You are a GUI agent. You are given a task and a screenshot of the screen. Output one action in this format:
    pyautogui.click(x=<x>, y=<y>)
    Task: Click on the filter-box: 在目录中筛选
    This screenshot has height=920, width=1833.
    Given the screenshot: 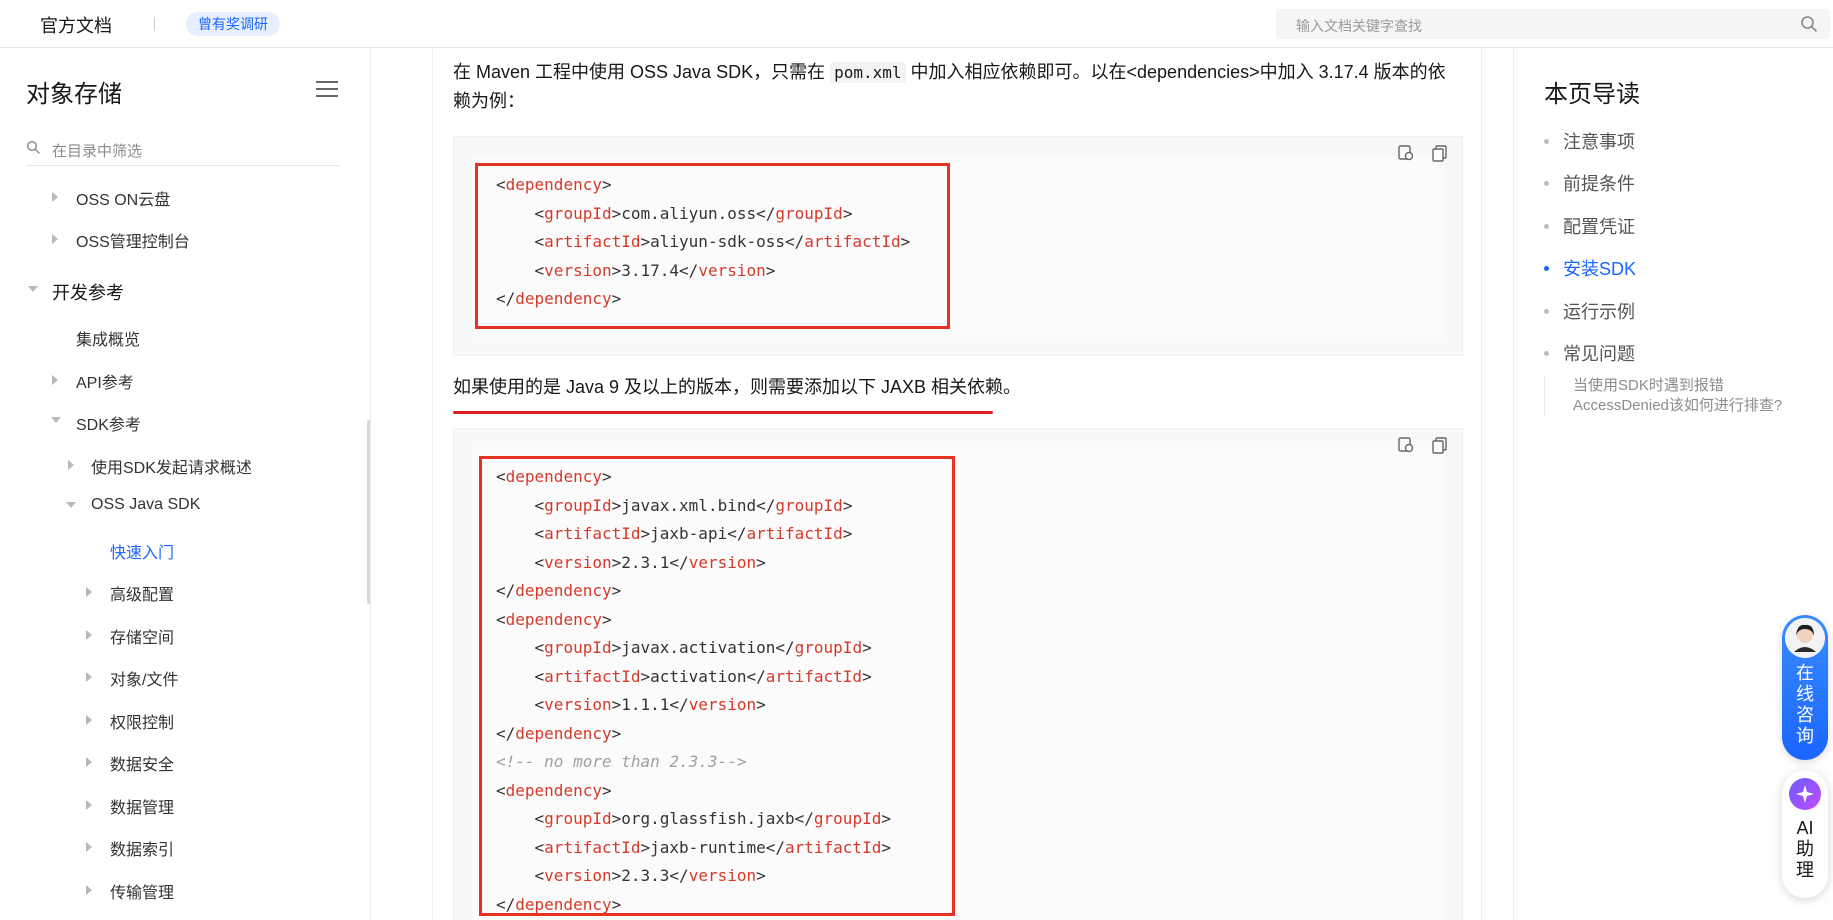 What is the action you would take?
    pyautogui.click(x=183, y=148)
    